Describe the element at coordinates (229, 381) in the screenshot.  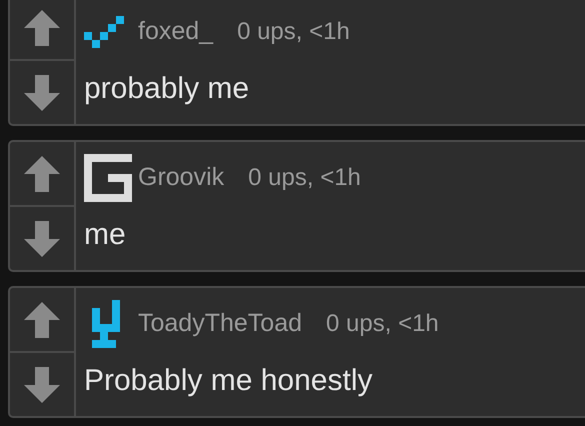
I see `comment-text: Probably me honestly` at that location.